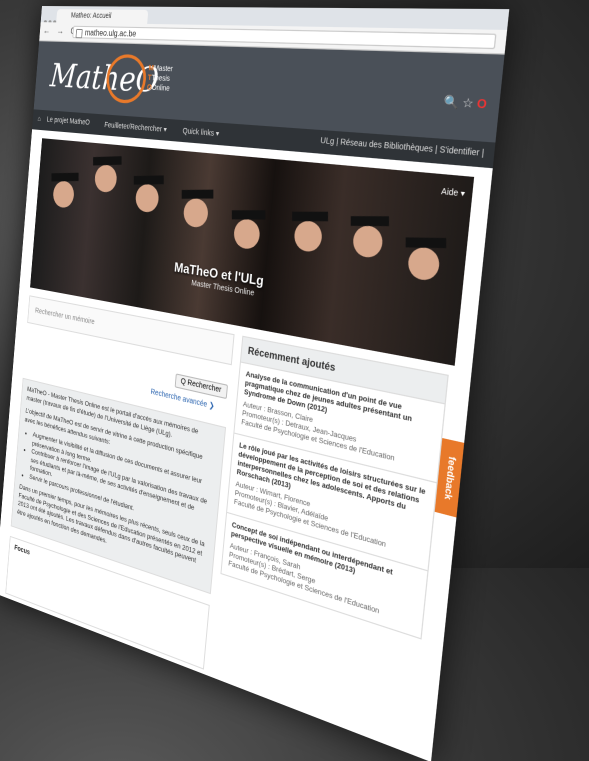 The width and height of the screenshot is (589, 761). What do you see at coordinates (163, 69) in the screenshot?
I see `logo-sub-master: Master` at bounding box center [163, 69].